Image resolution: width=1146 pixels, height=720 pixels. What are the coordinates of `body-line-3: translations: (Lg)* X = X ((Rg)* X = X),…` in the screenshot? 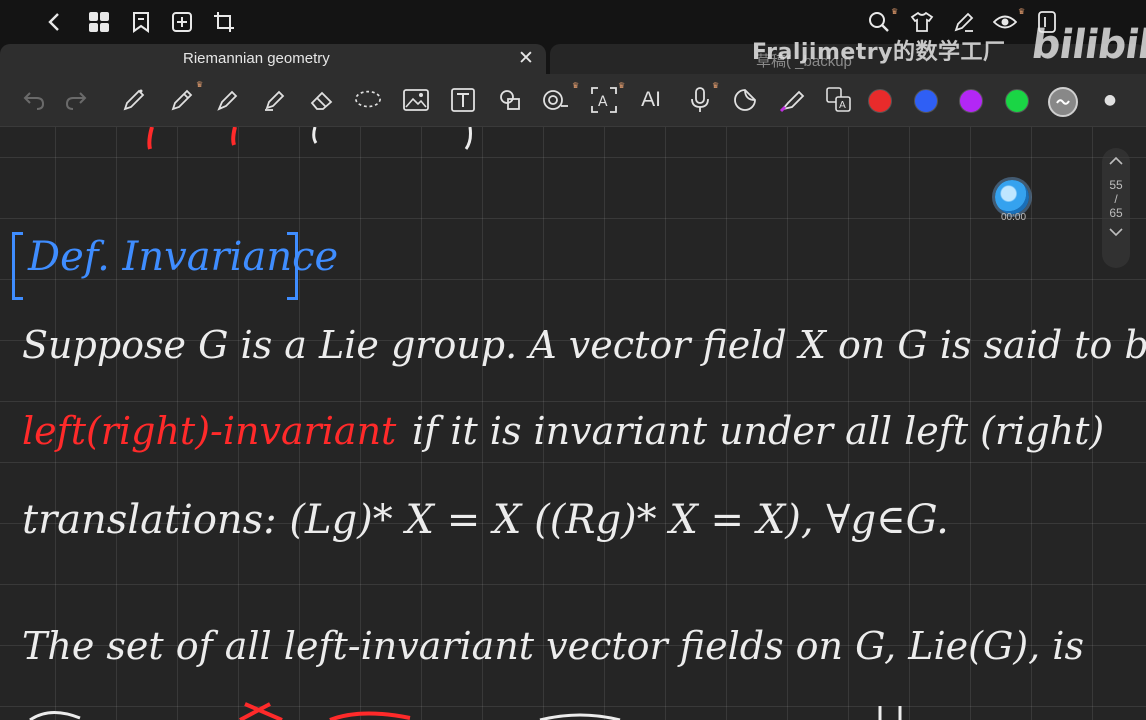 It's located at (485, 520).